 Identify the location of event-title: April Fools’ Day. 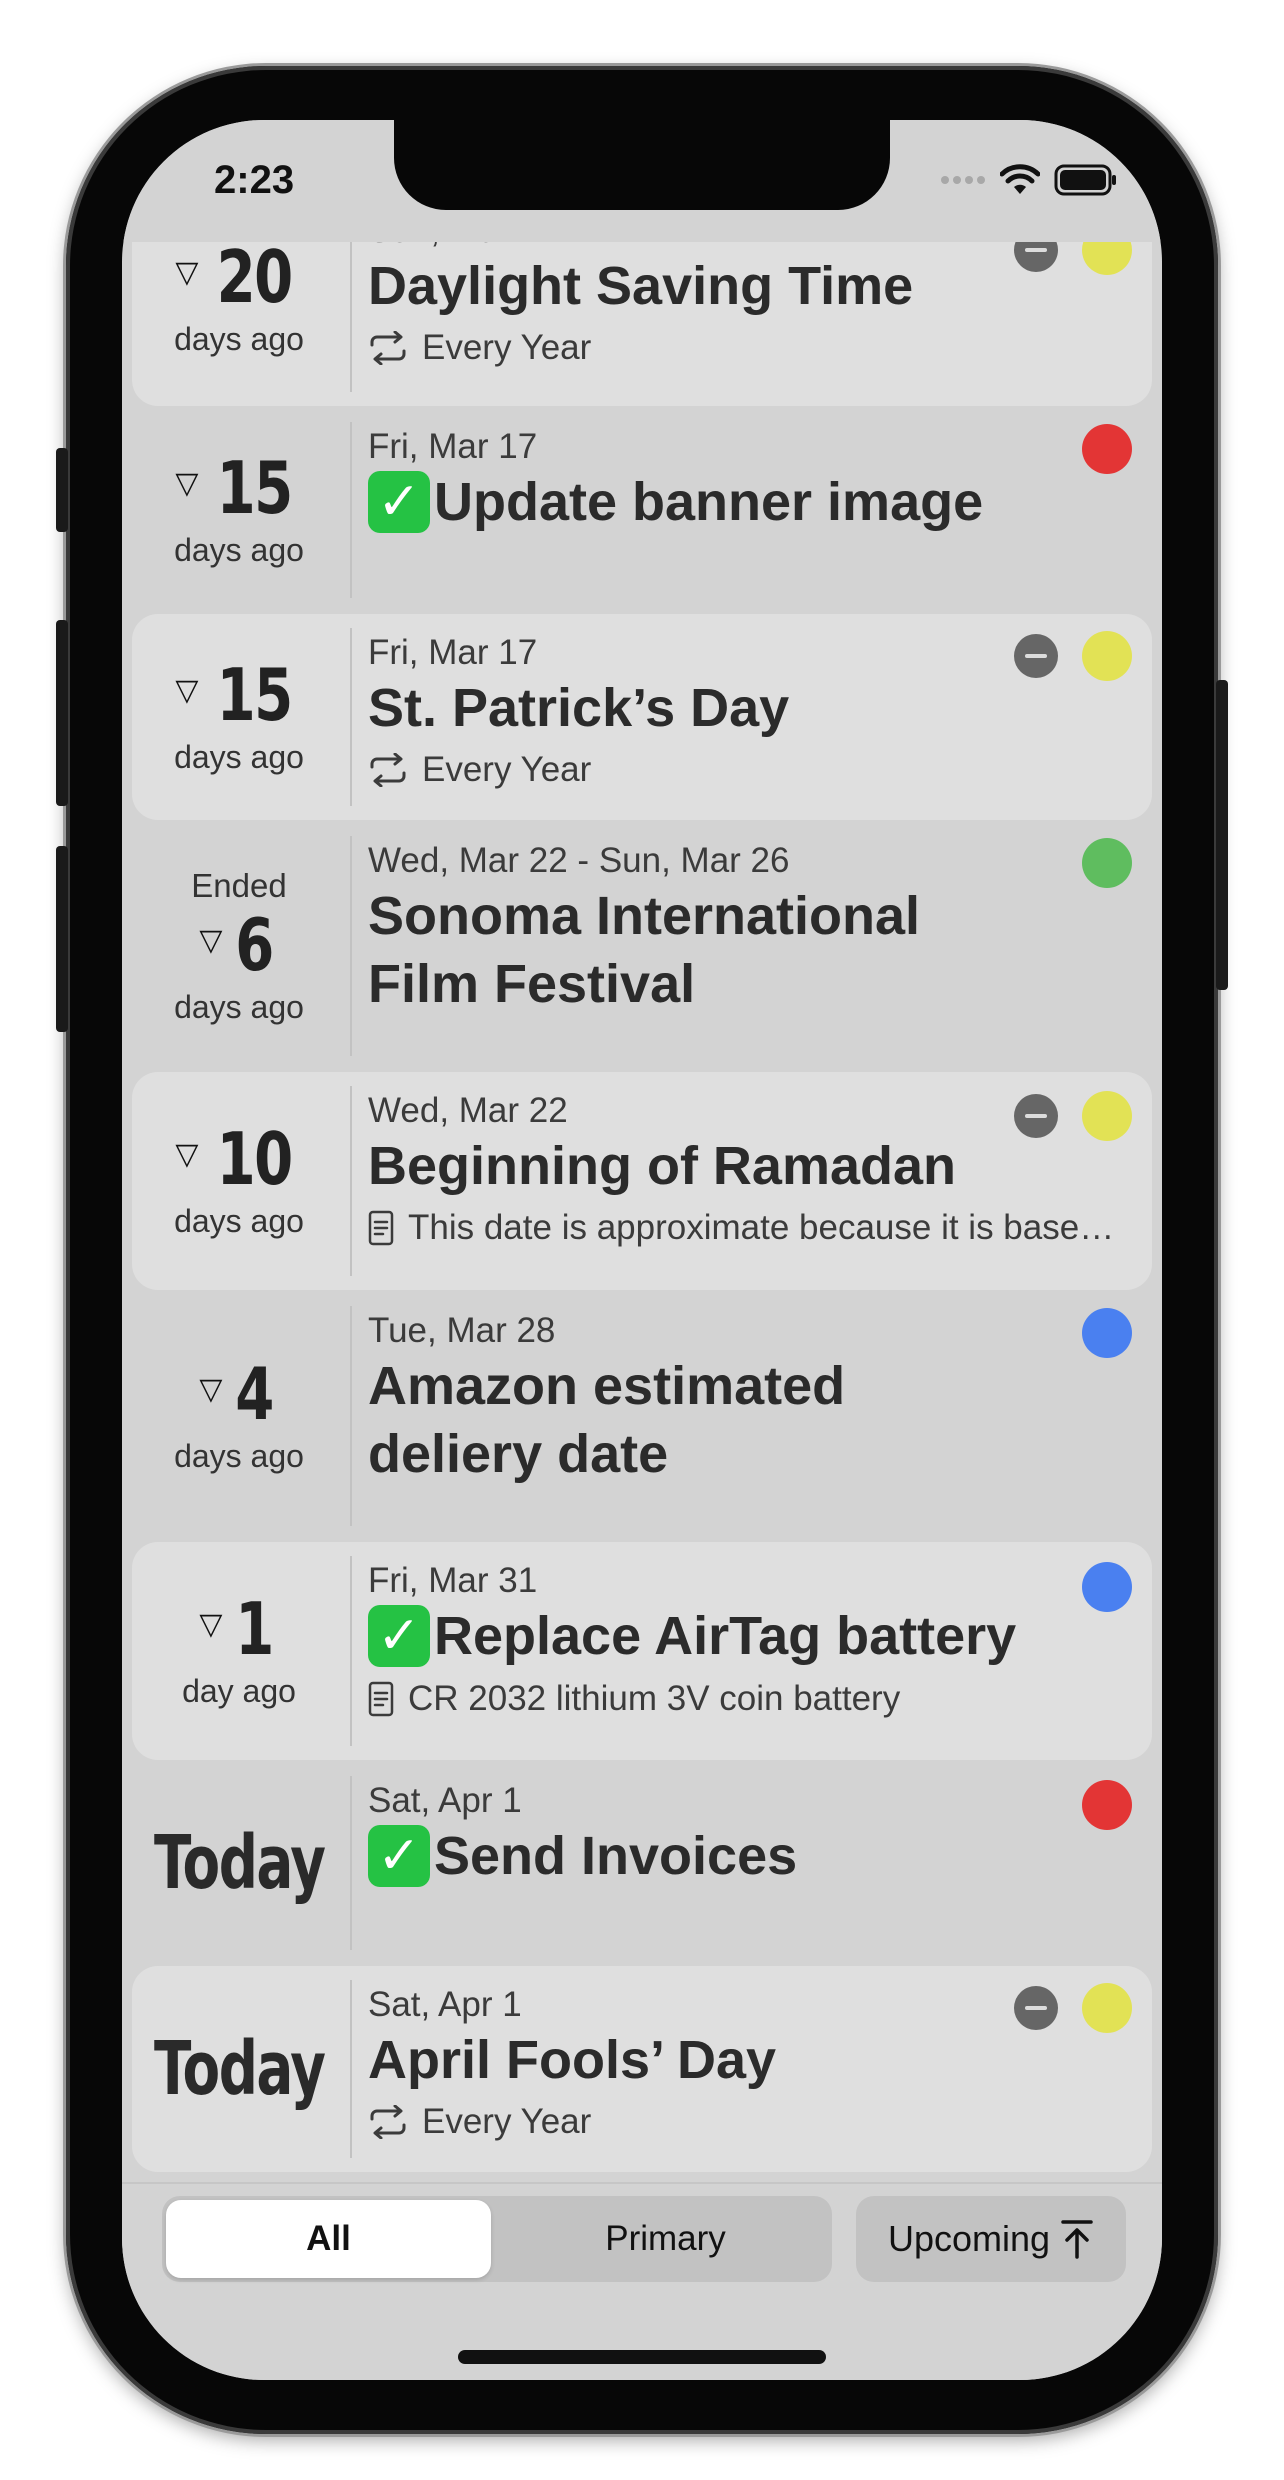
(572, 2060).